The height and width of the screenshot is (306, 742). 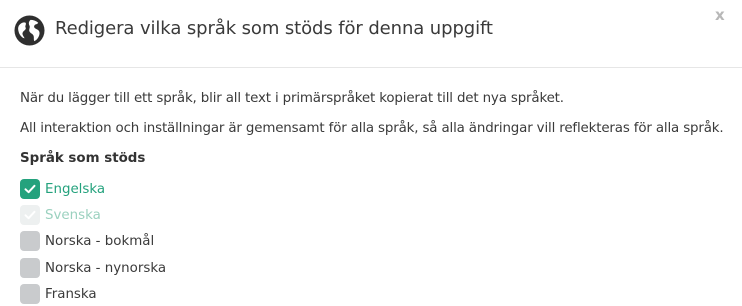 I want to click on checkbox-svenska, so click(x=30, y=215).